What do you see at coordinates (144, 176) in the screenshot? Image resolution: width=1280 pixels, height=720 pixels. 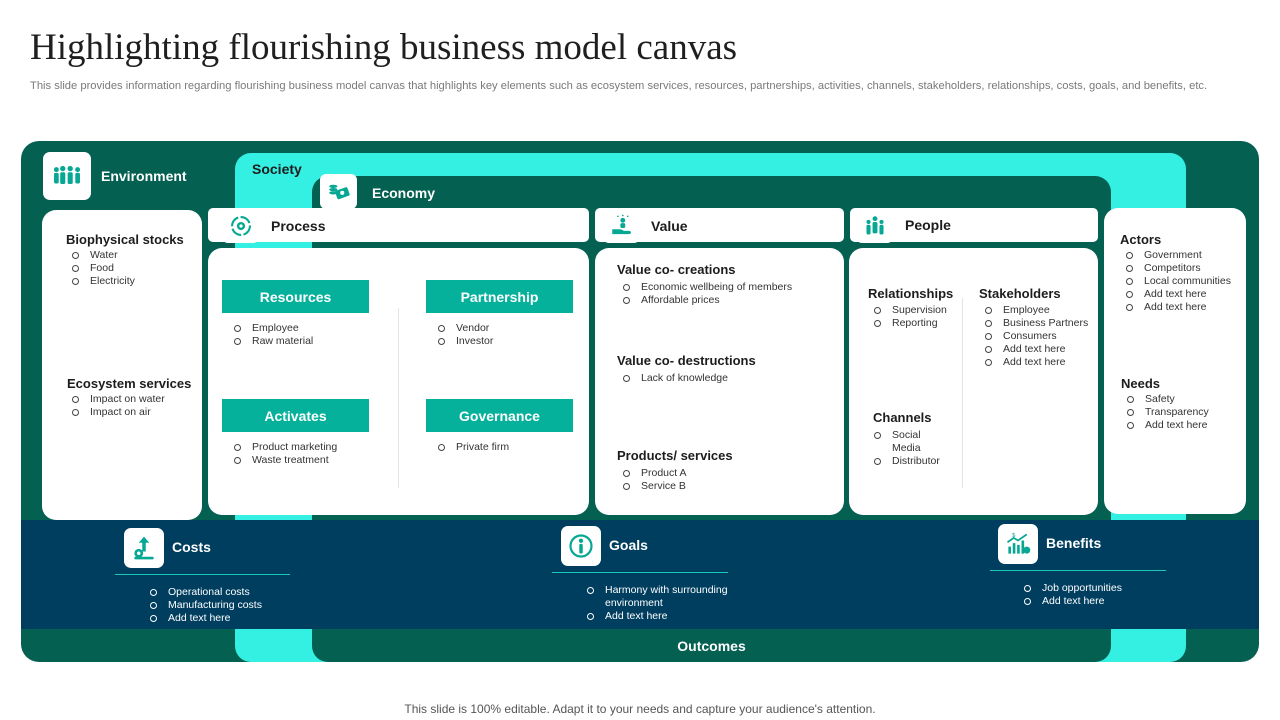 I see `environment-label: Environment` at bounding box center [144, 176].